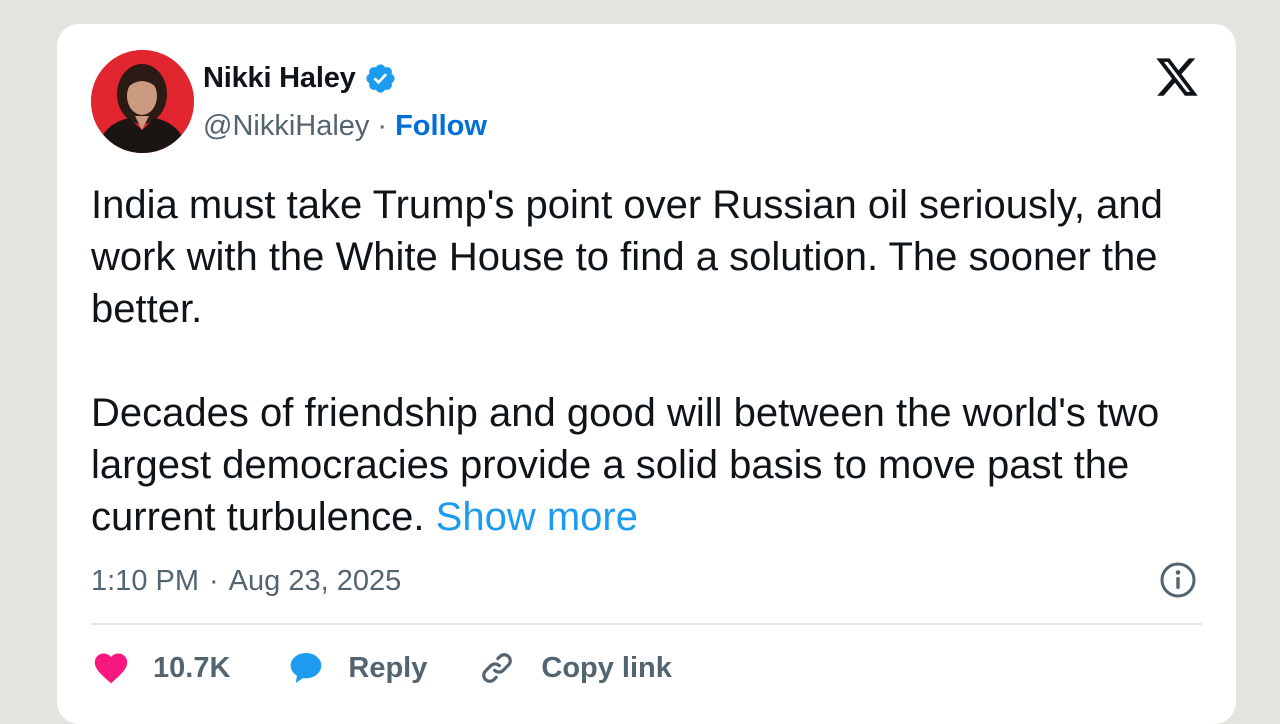 The height and width of the screenshot is (724, 1280). Describe the element at coordinates (145, 580) in the screenshot. I see `tweet-time: 1:10 PM` at that location.